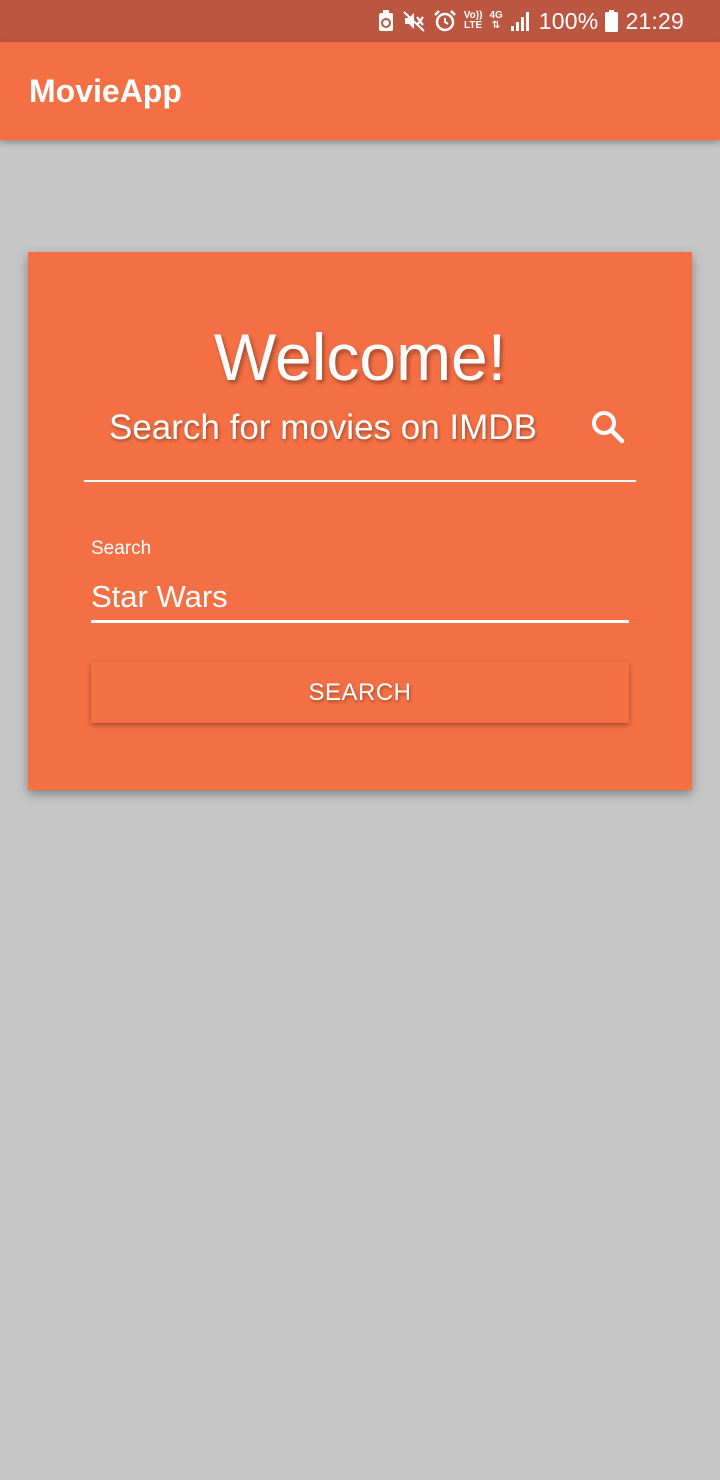 This screenshot has width=720, height=1480. Describe the element at coordinates (386, 21) in the screenshot. I see `battery-saver-icon` at that location.